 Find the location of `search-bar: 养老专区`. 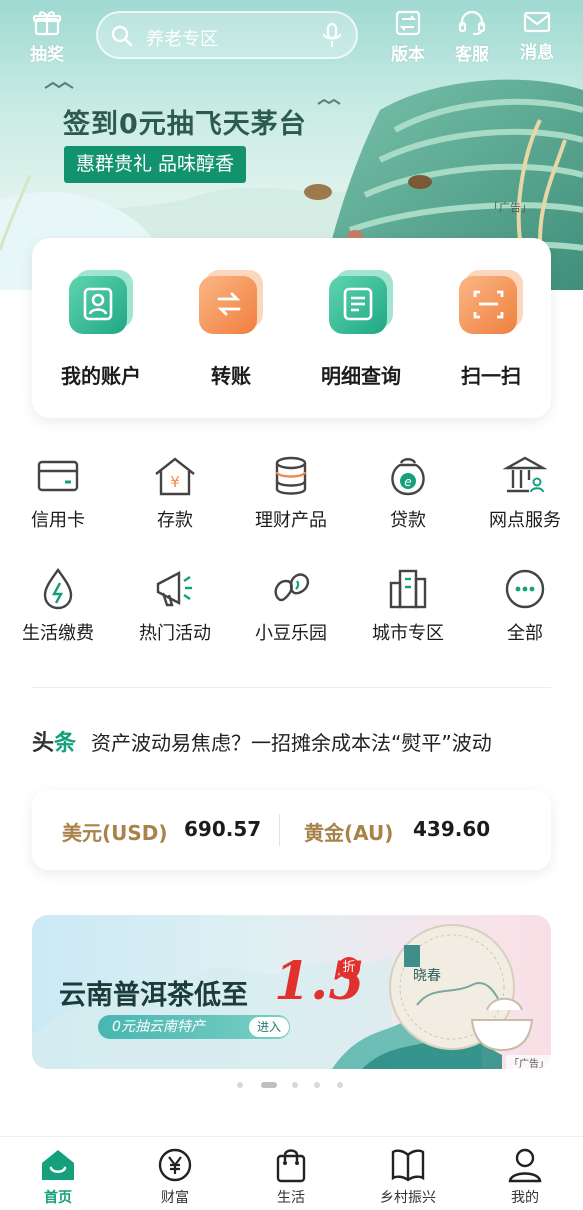

search-bar: 养老专区 is located at coordinates (227, 35).